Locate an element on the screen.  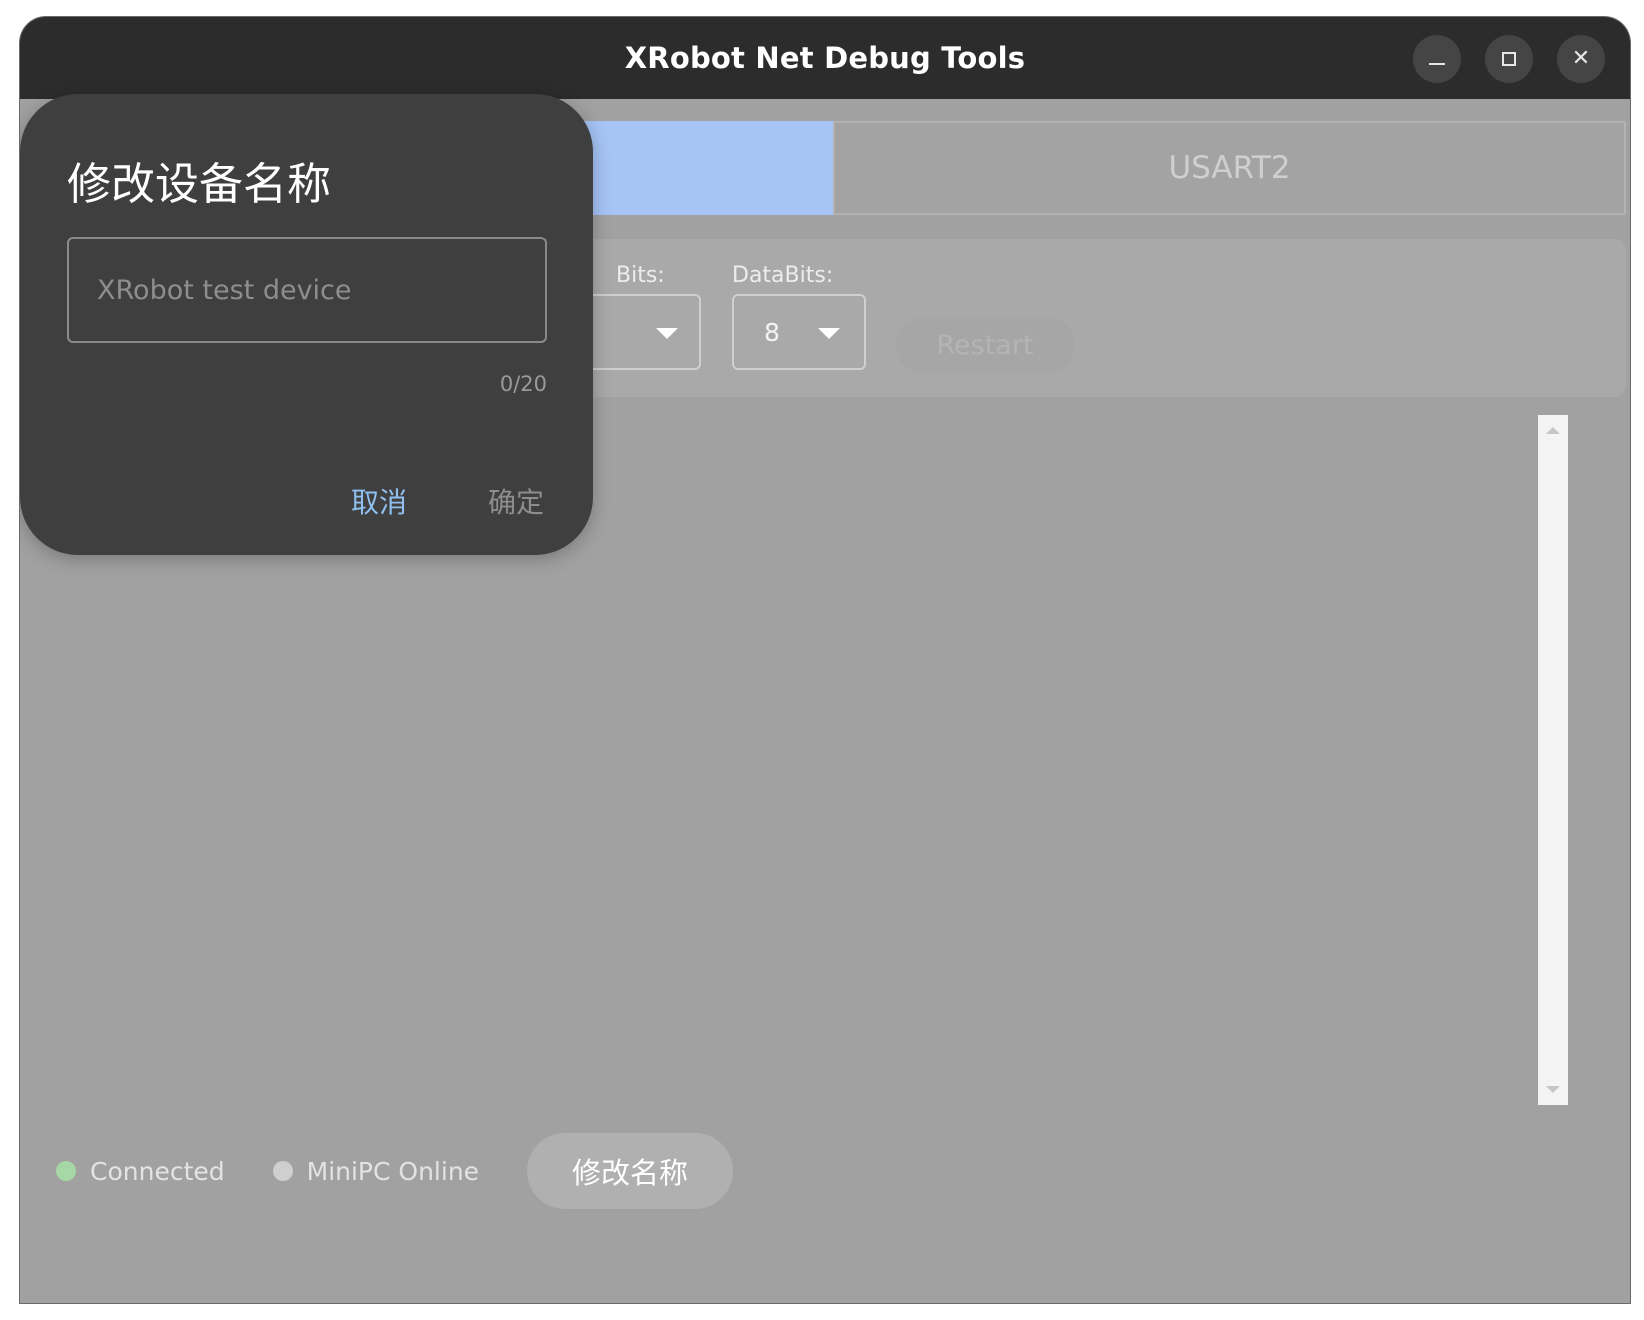
minipc-indicator-icon is located at coordinates (282, 1171).